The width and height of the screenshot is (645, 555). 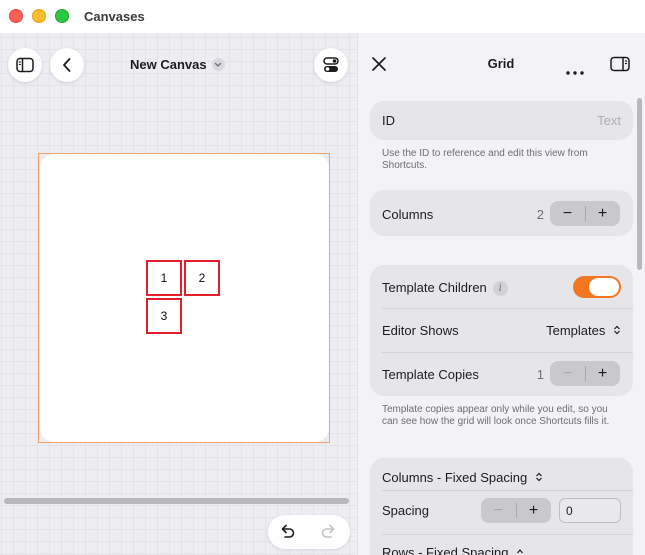 What do you see at coordinates (164, 316) in the screenshot?
I see `grid-cell: 3` at bounding box center [164, 316].